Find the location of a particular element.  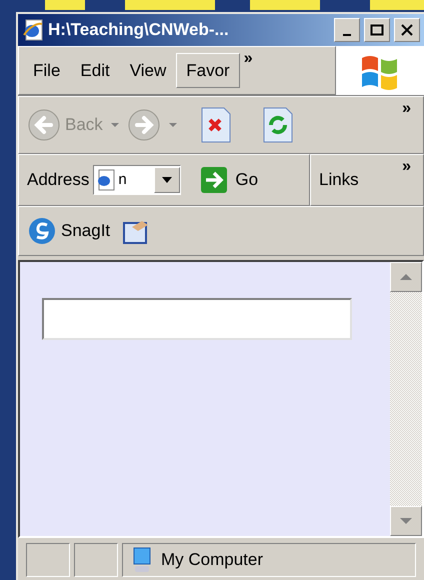

text-input-field is located at coordinates (197, 319).